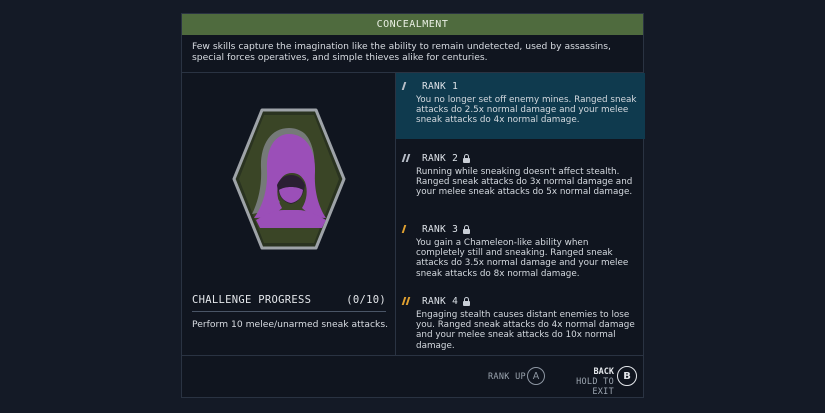 This screenshot has width=825, height=413. Describe the element at coordinates (627, 376) in the screenshot. I see `back-button: B` at that location.